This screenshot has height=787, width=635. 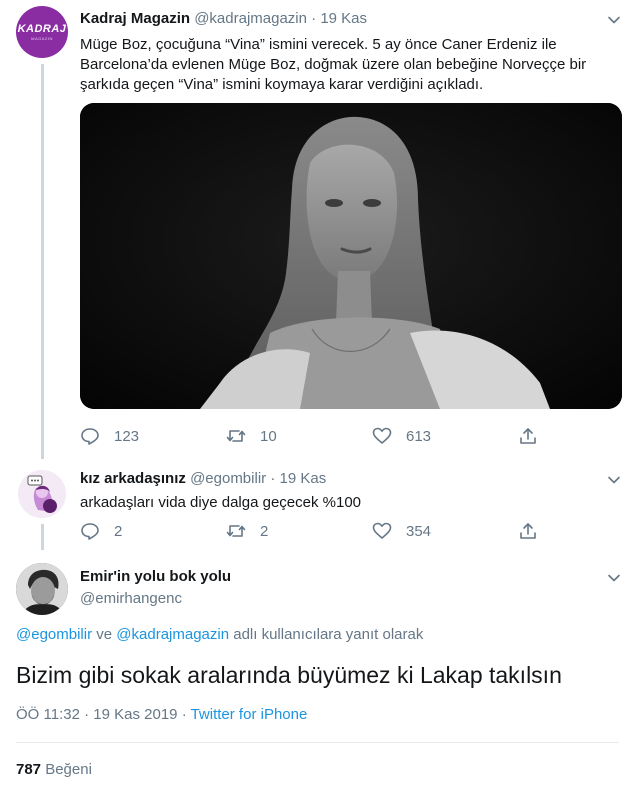 I want to click on tweet1-like-button: 613, so click(x=445, y=436).